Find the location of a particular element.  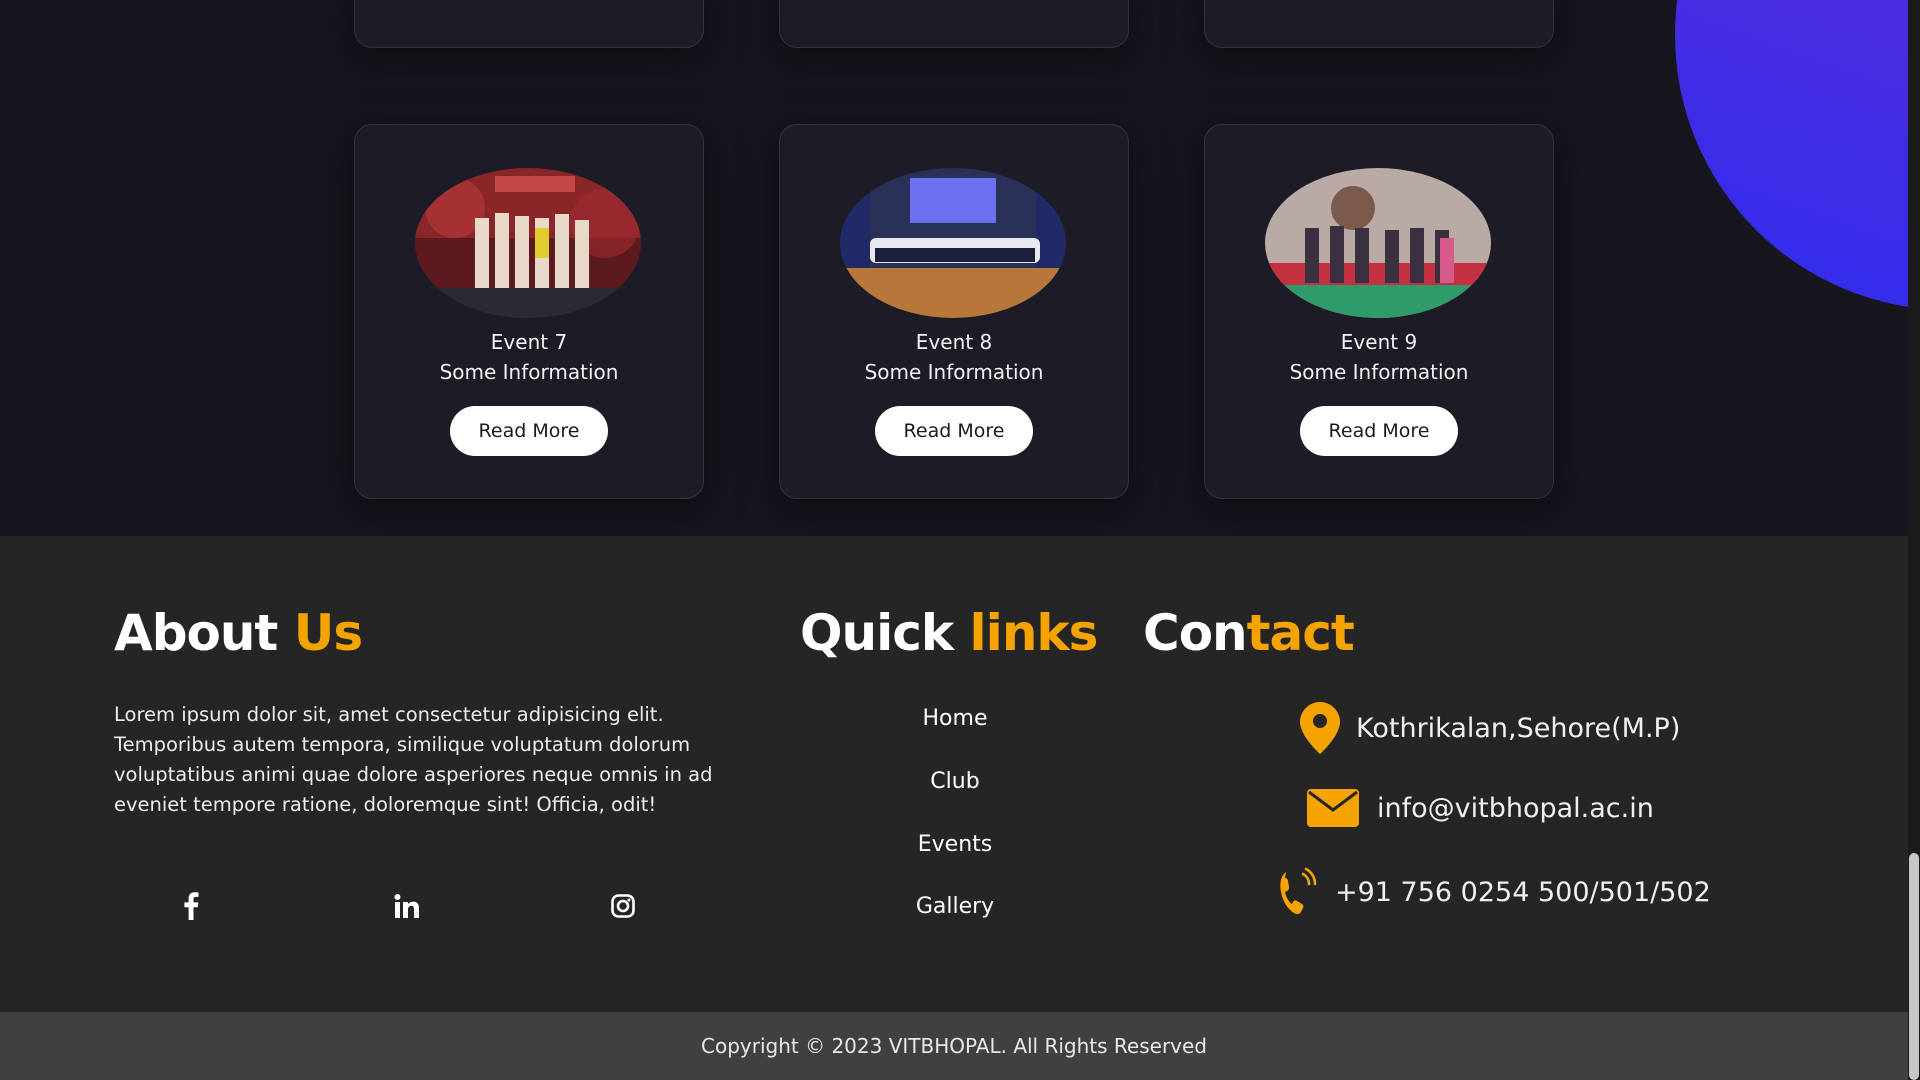

quick-link-gallery: Gallery is located at coordinates (955, 906).